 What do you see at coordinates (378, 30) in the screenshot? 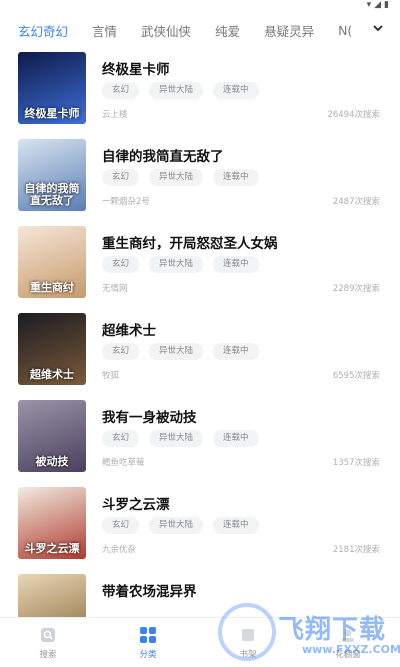
I see `chevron-down-icon` at bounding box center [378, 30].